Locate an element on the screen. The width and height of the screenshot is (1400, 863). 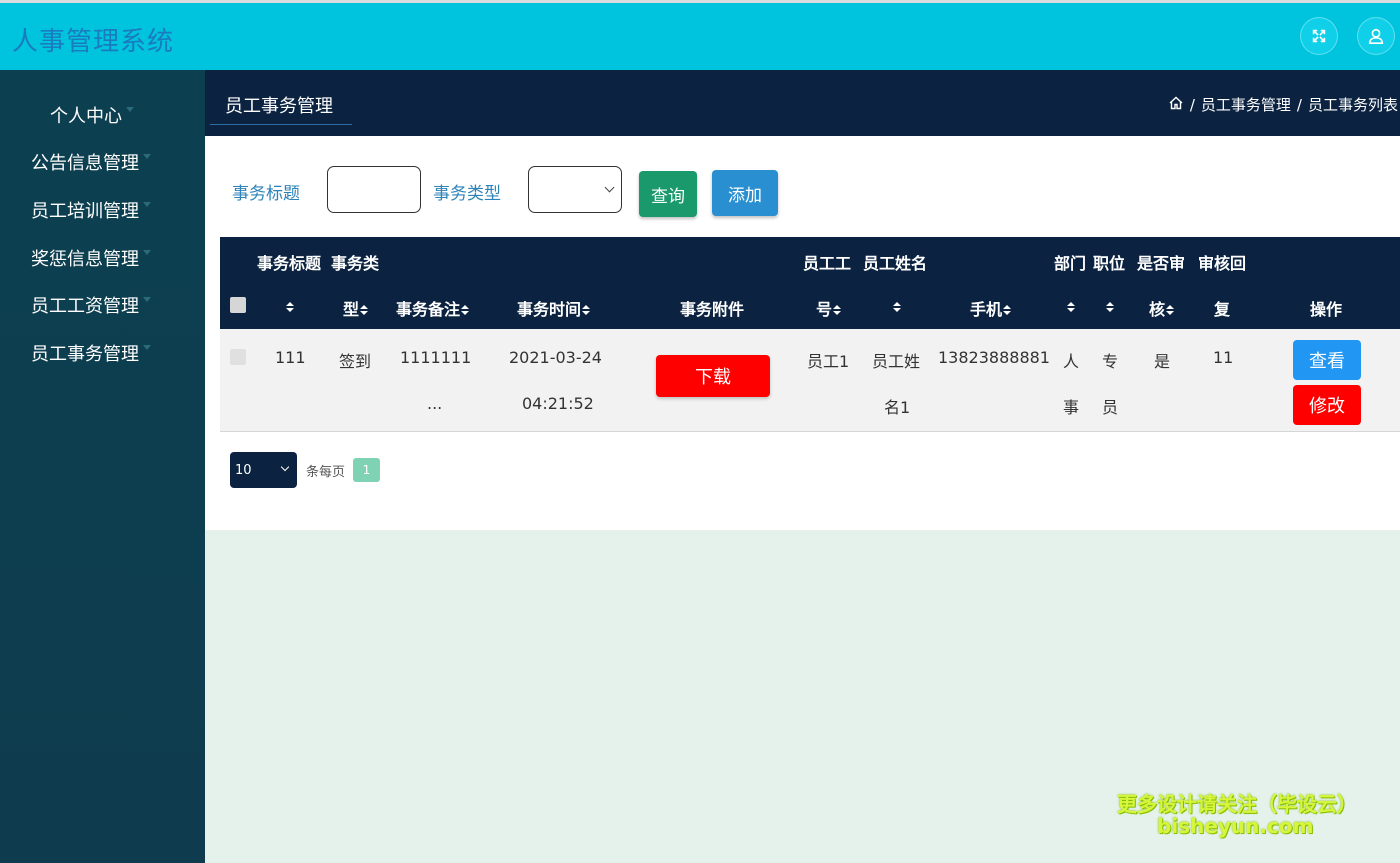
breadcrumb-item: 员工事务列表 is located at coordinates (1352, 105).